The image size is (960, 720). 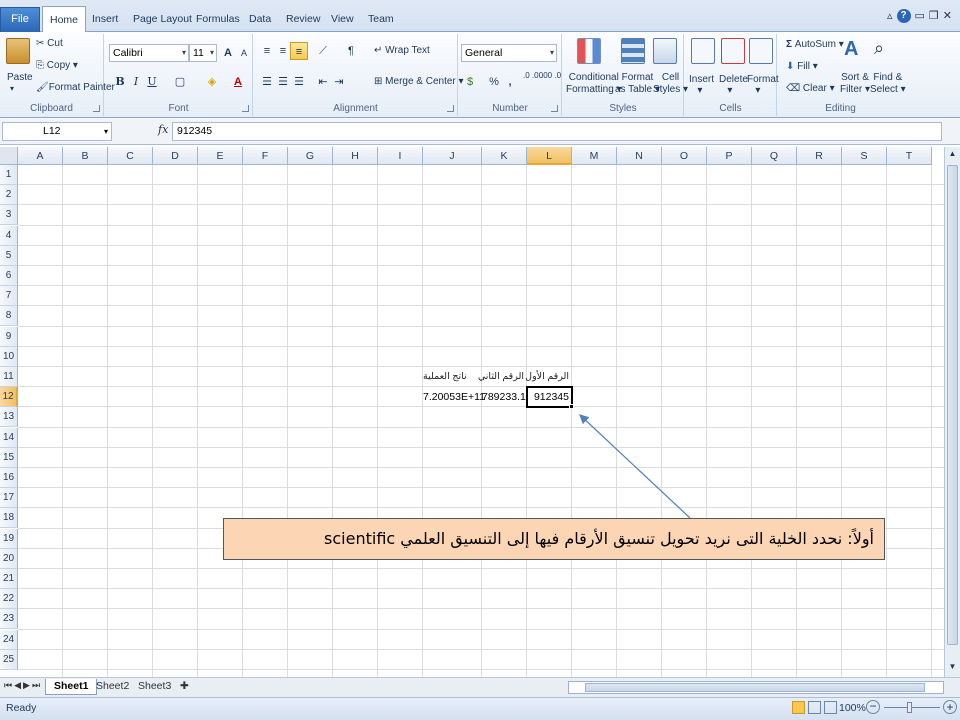 I want to click on row-header-3: 3, so click(x=9, y=215).